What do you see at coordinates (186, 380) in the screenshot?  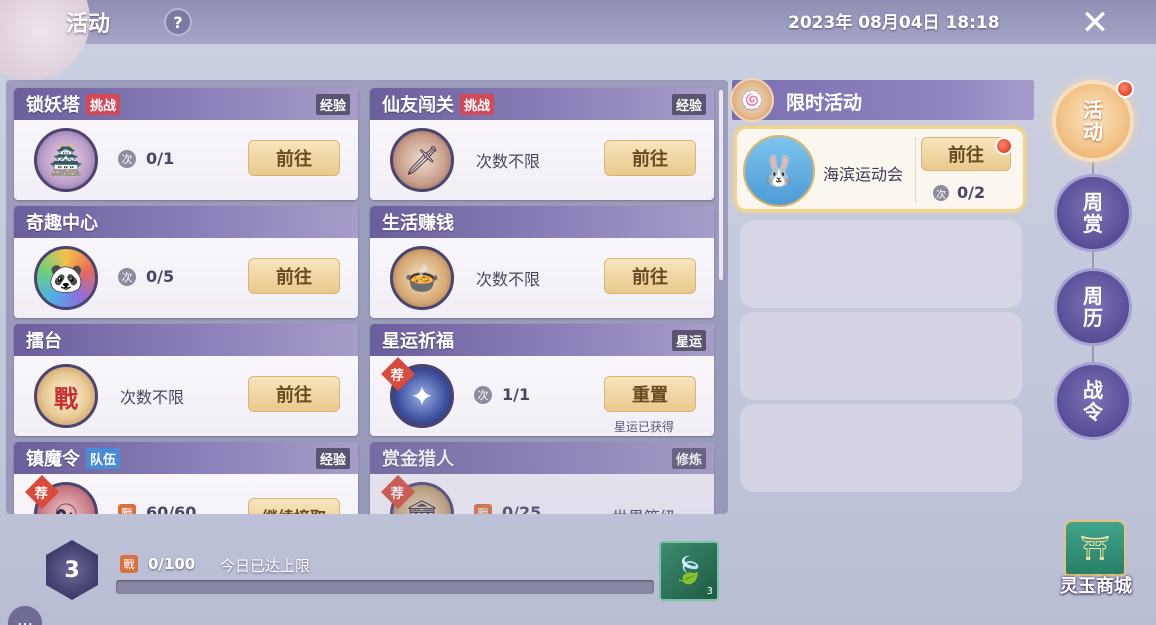 I see `activity-card-leitai: 擂台 戰 次数不限 前往` at bounding box center [186, 380].